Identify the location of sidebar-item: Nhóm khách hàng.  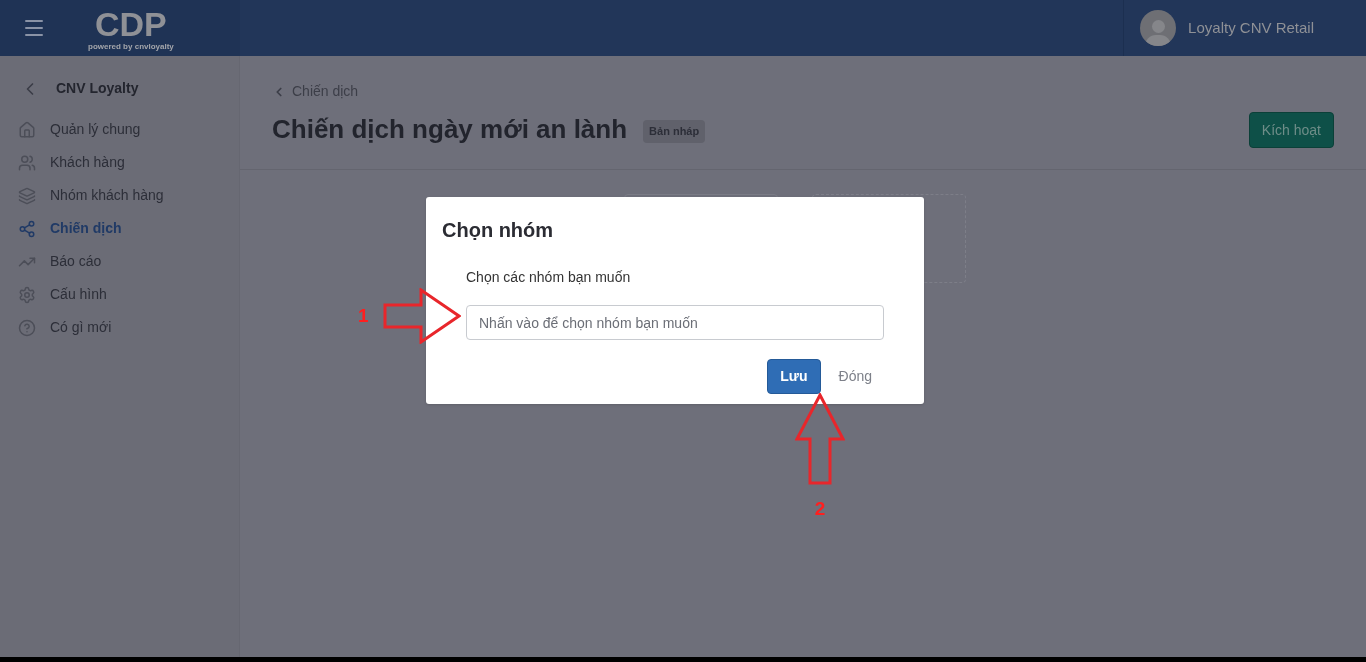
(119, 195).